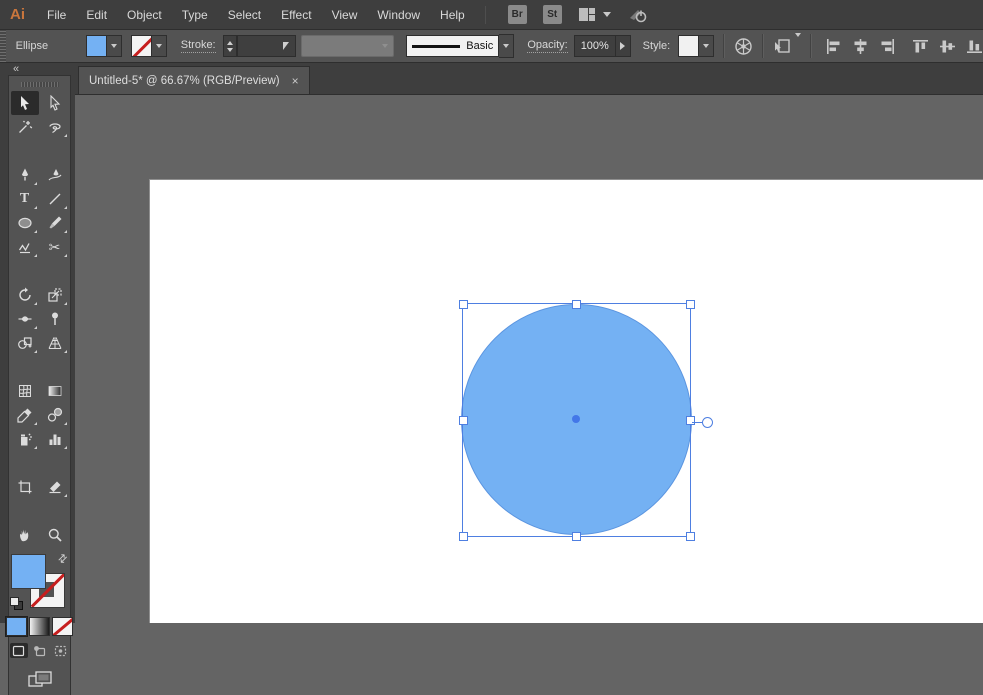  What do you see at coordinates (517, 14) in the screenshot?
I see `bridge-button: Br` at bounding box center [517, 14].